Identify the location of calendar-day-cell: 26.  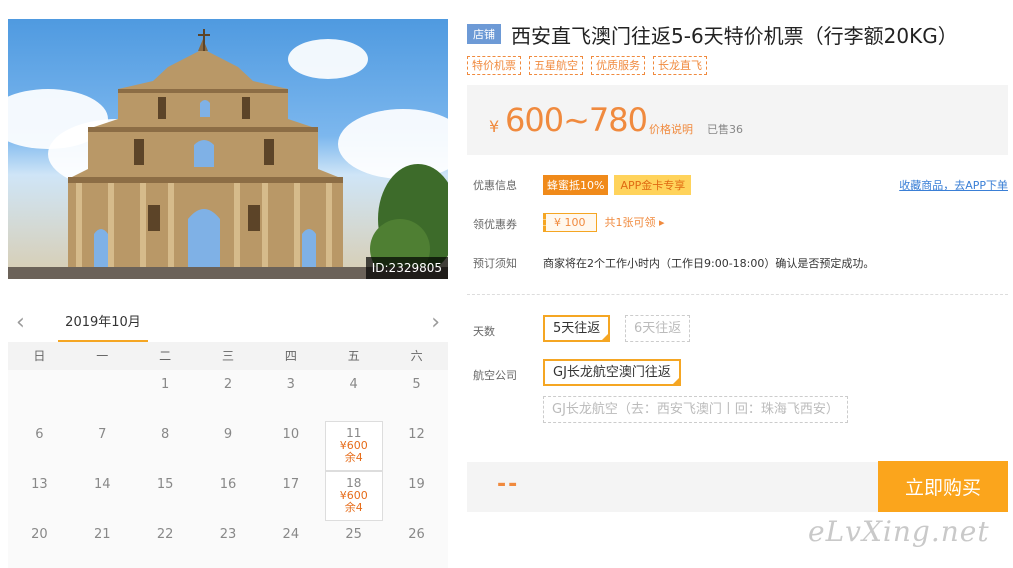
(416, 544).